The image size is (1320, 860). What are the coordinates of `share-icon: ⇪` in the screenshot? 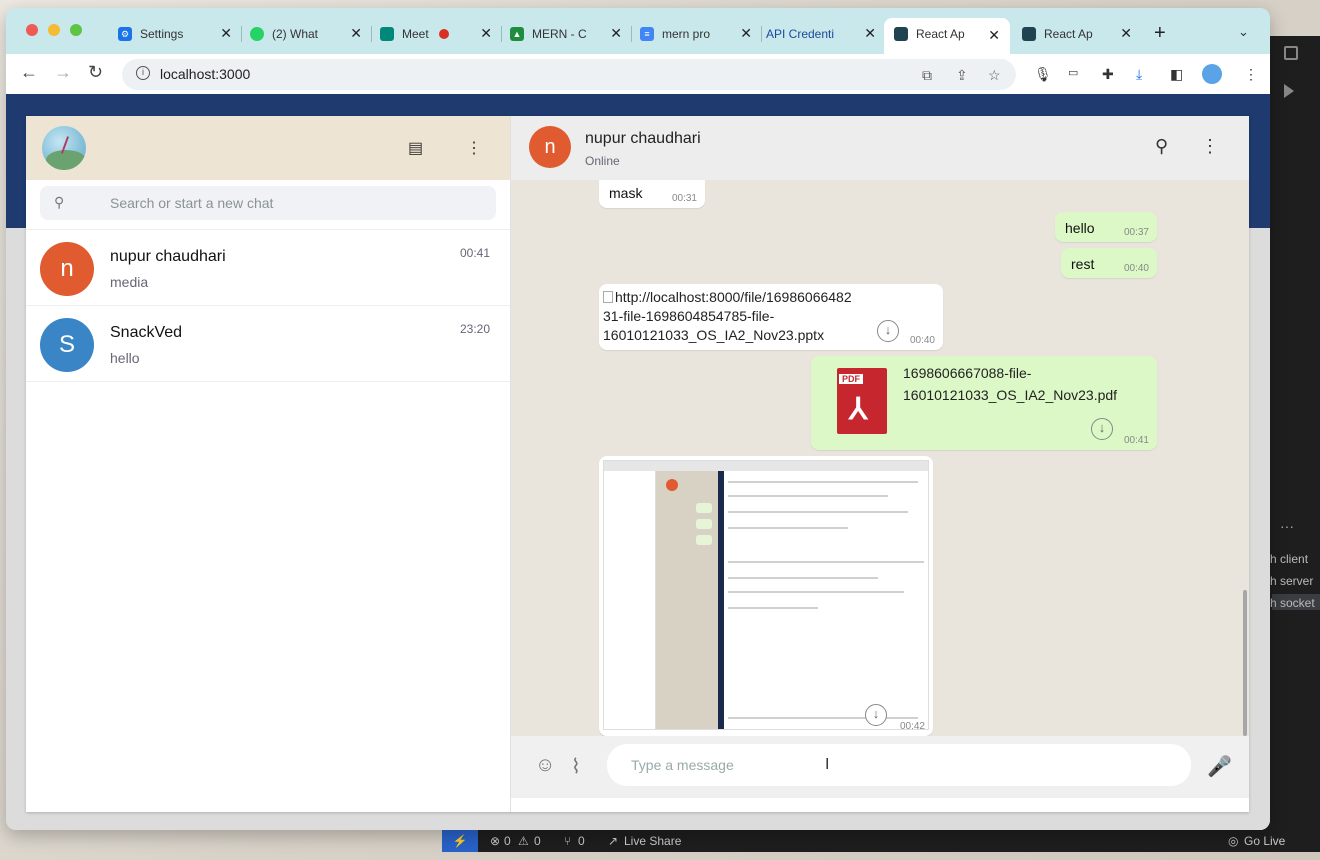 It's located at (962, 75).